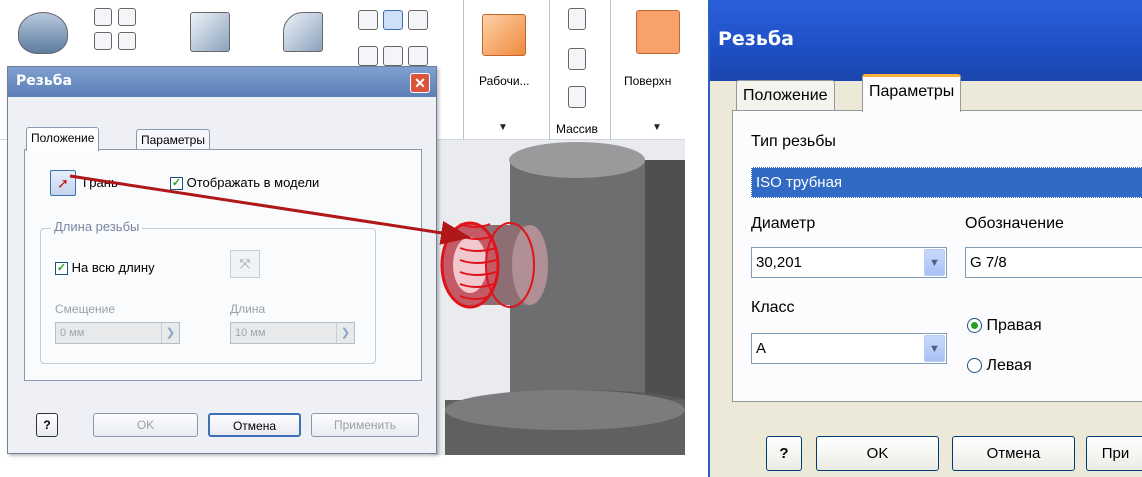  Describe the element at coordinates (974, 366) in the screenshot. I see `radio-empty-icon` at that location.